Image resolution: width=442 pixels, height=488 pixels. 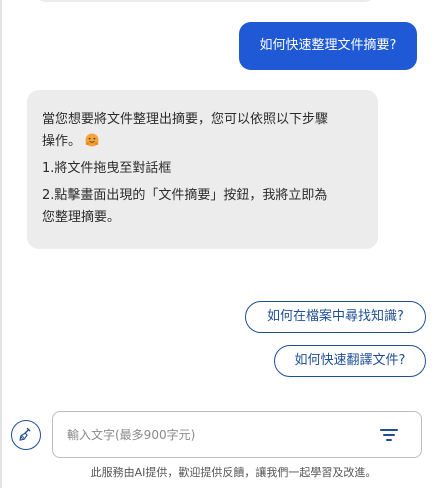 What do you see at coordinates (81, 217) in the screenshot?
I see `bot-message-line: 您整理摘要。` at bounding box center [81, 217].